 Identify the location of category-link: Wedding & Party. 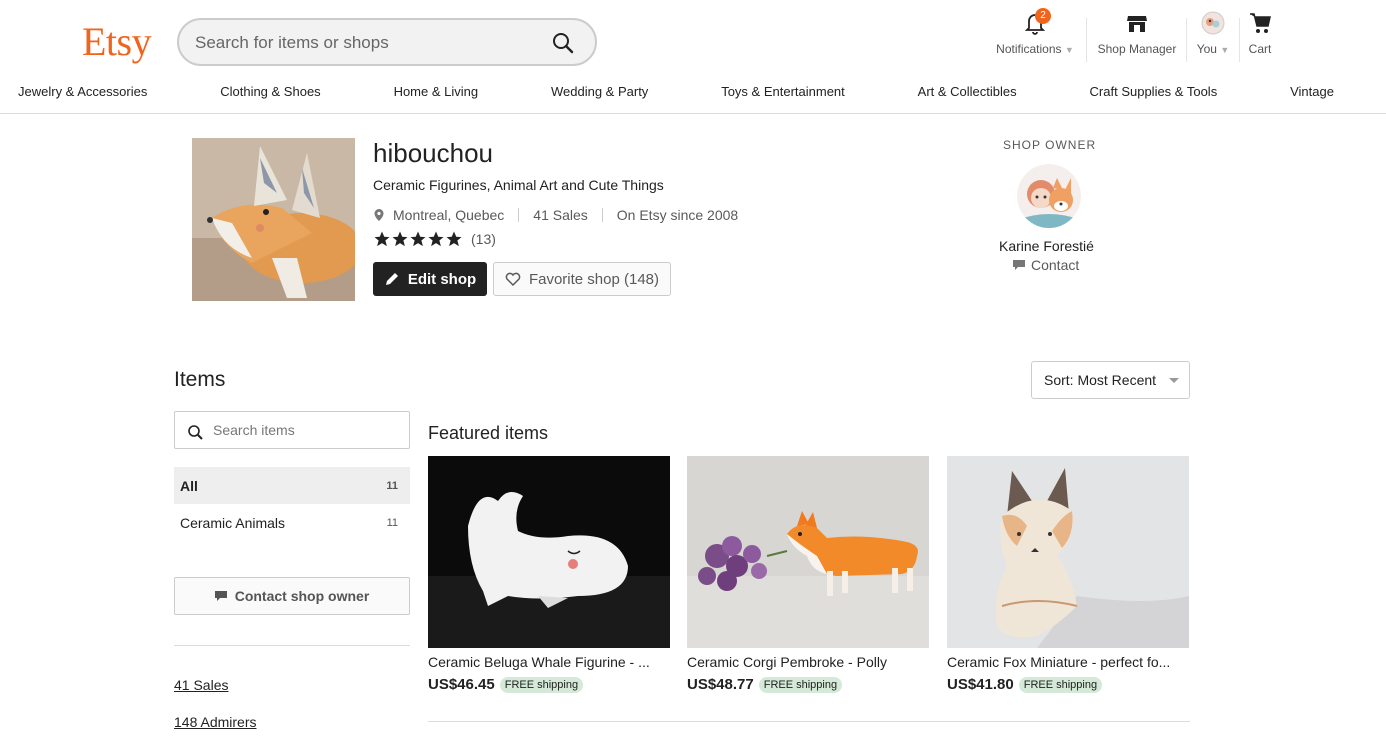
(599, 94).